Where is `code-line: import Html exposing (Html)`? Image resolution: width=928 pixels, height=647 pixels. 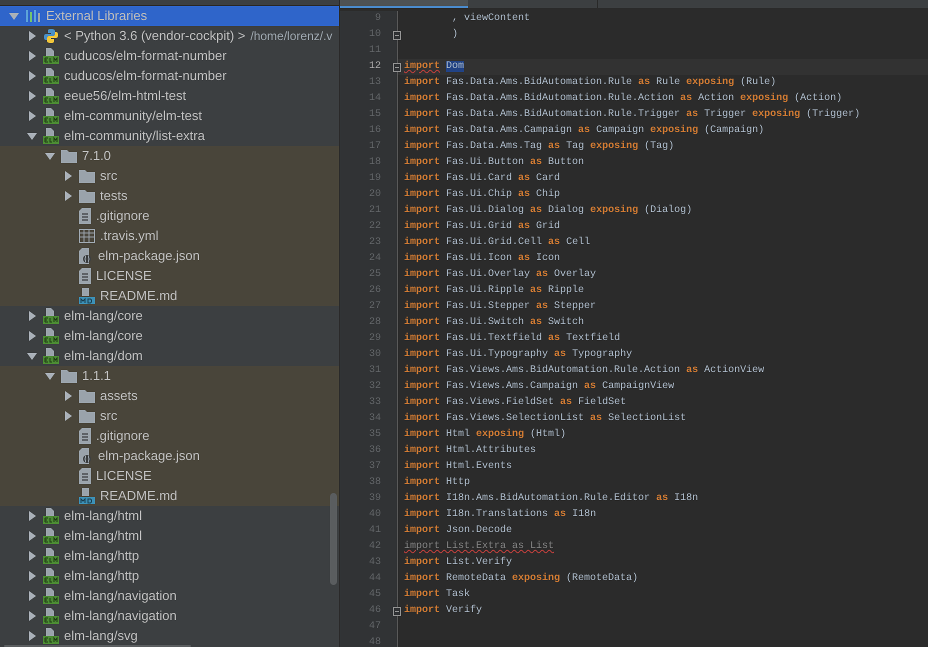 code-line: import Html exposing (Html) is located at coordinates (485, 435).